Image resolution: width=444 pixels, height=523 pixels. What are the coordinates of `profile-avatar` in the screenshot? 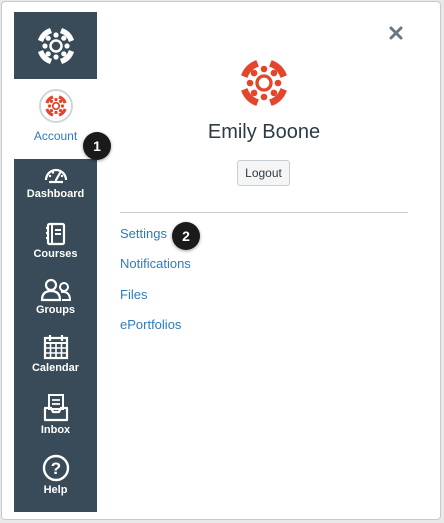 It's located at (264, 85).